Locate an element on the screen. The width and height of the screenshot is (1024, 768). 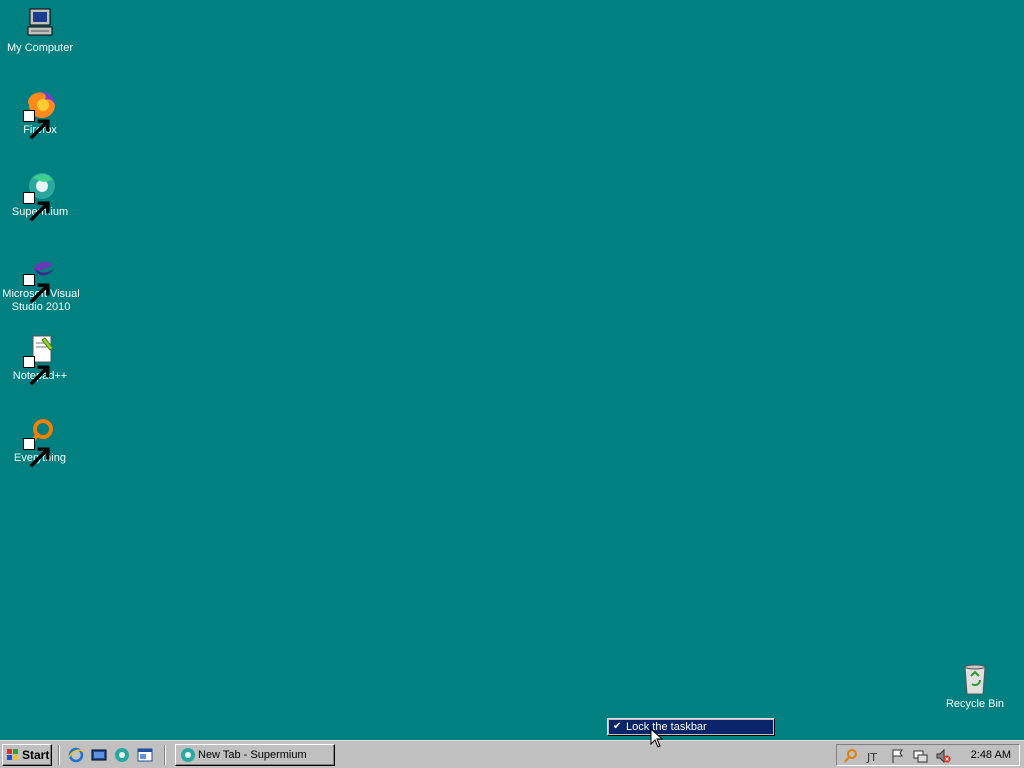
supermium-quick-launch-icon is located at coordinates (122, 755).